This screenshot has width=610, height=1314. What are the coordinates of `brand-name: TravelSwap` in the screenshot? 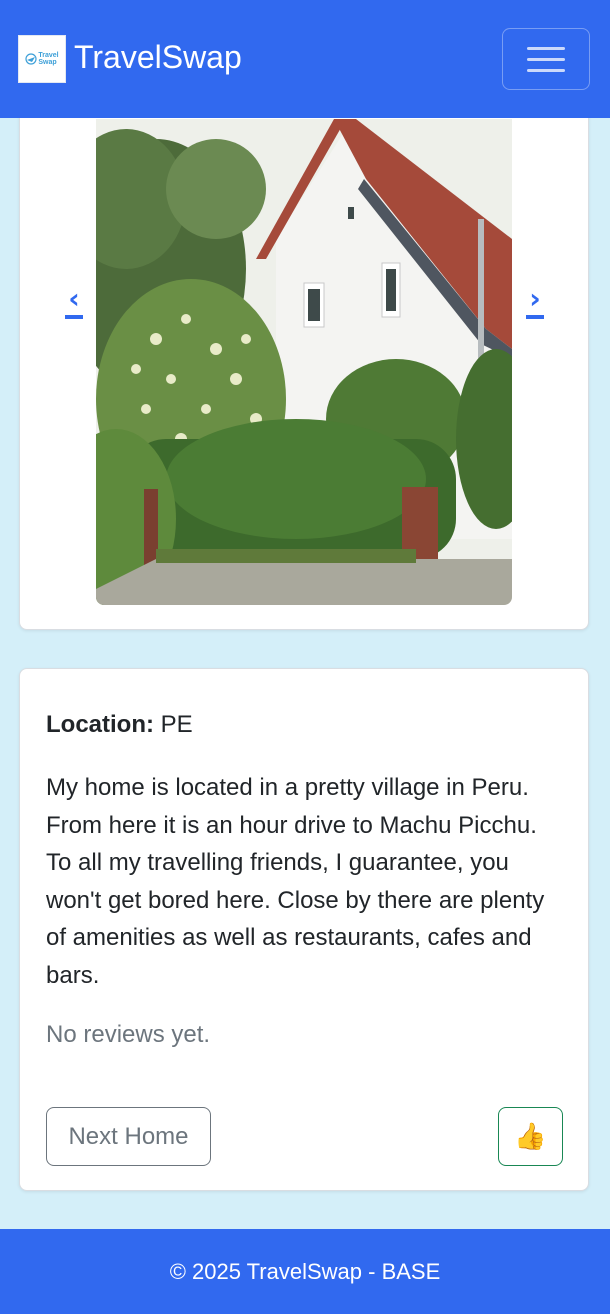 It's located at (158, 56).